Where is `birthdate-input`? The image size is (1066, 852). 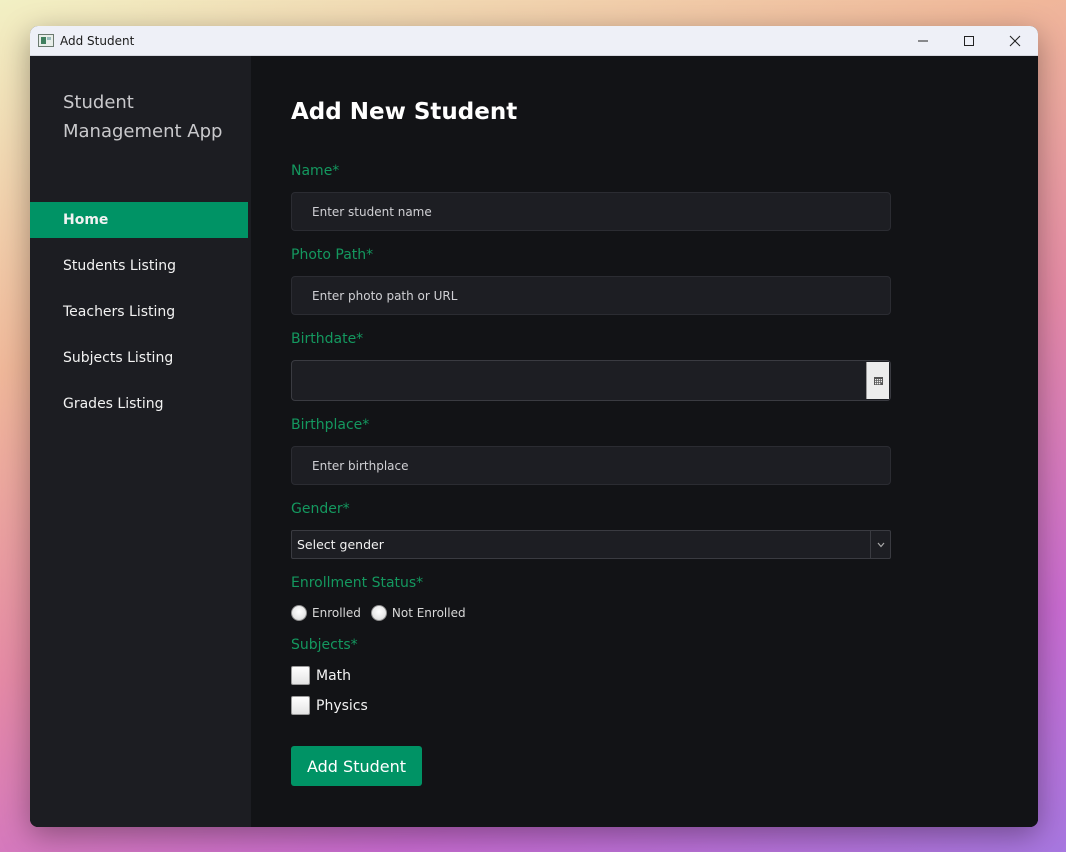
birthdate-input is located at coordinates (591, 380).